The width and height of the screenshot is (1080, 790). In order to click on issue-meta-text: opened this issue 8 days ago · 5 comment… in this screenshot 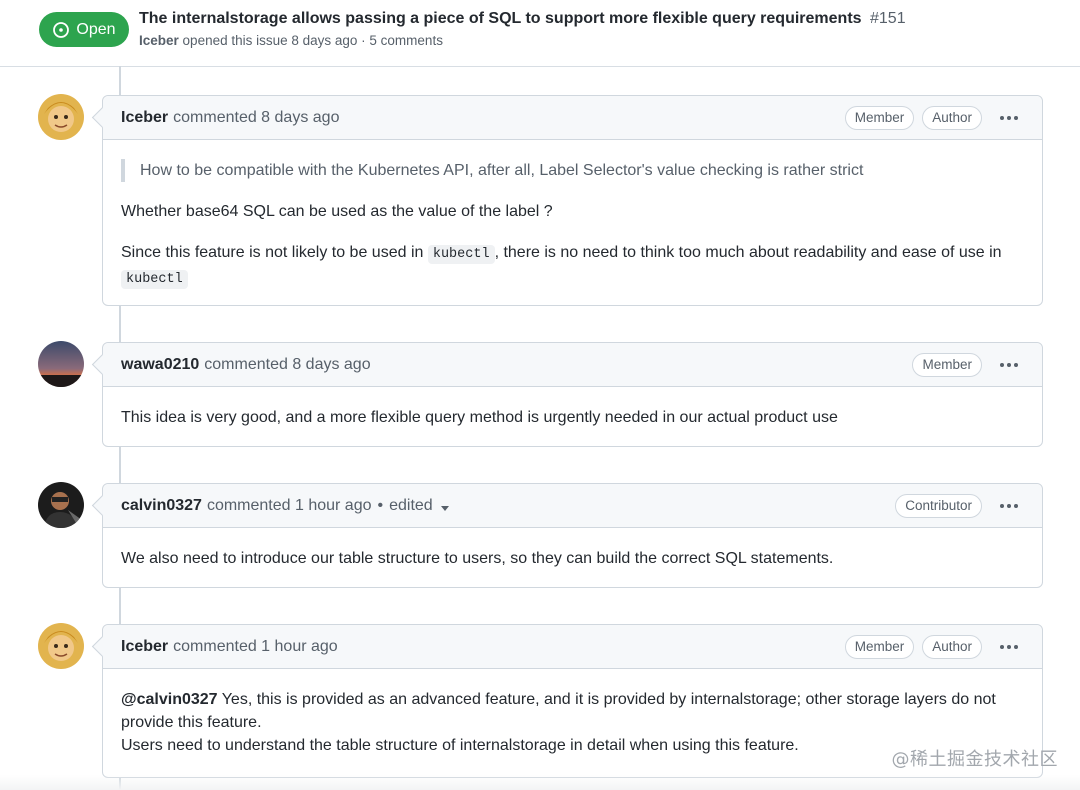, I will do `click(312, 40)`.